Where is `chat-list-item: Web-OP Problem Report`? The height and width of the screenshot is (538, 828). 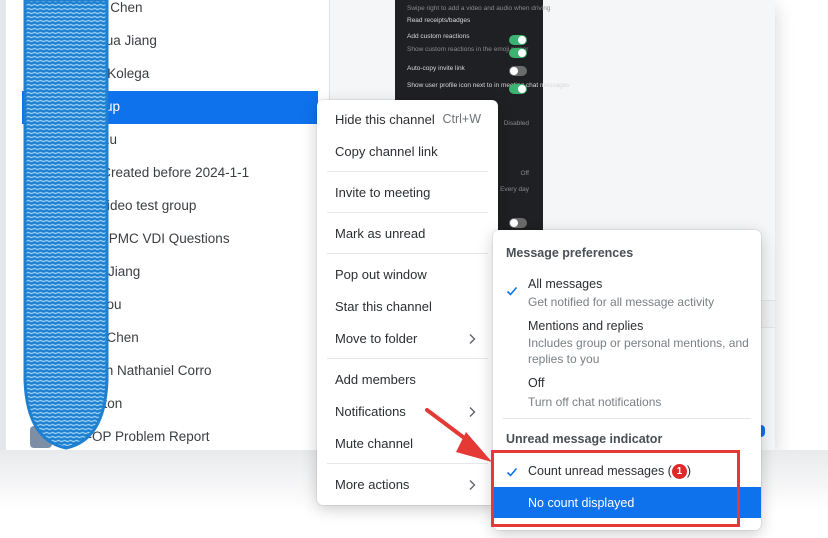
chat-list-item: Web-OP Problem Report is located at coordinates (170, 435).